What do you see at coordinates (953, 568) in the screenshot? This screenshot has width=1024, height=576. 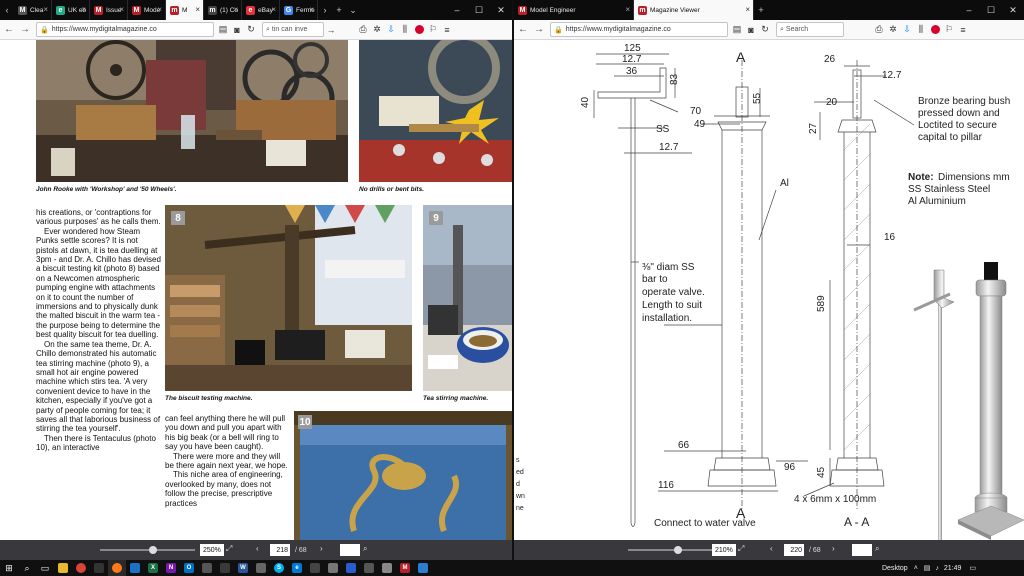 I see `clock: 21:49` at bounding box center [953, 568].